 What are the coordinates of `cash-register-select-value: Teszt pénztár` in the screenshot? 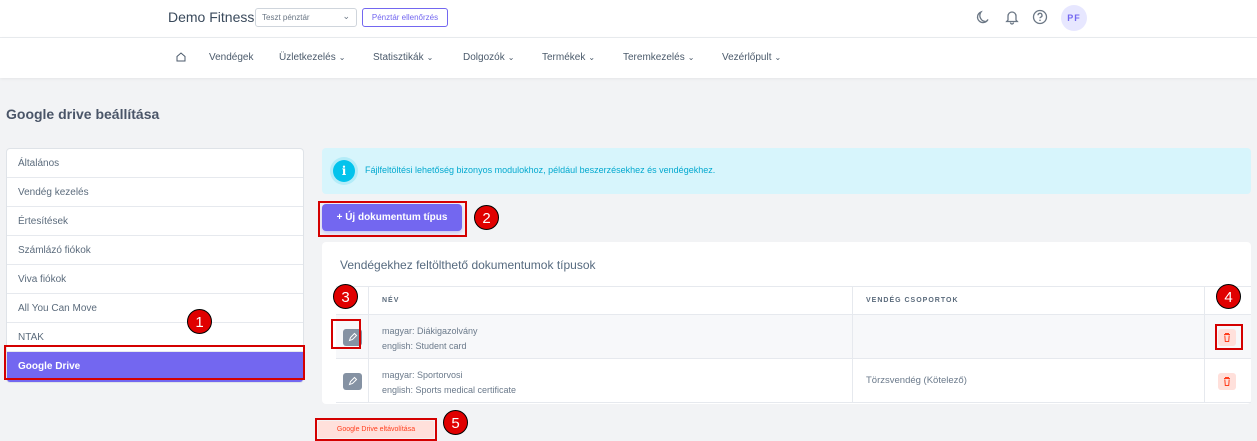 It's located at (286, 17).